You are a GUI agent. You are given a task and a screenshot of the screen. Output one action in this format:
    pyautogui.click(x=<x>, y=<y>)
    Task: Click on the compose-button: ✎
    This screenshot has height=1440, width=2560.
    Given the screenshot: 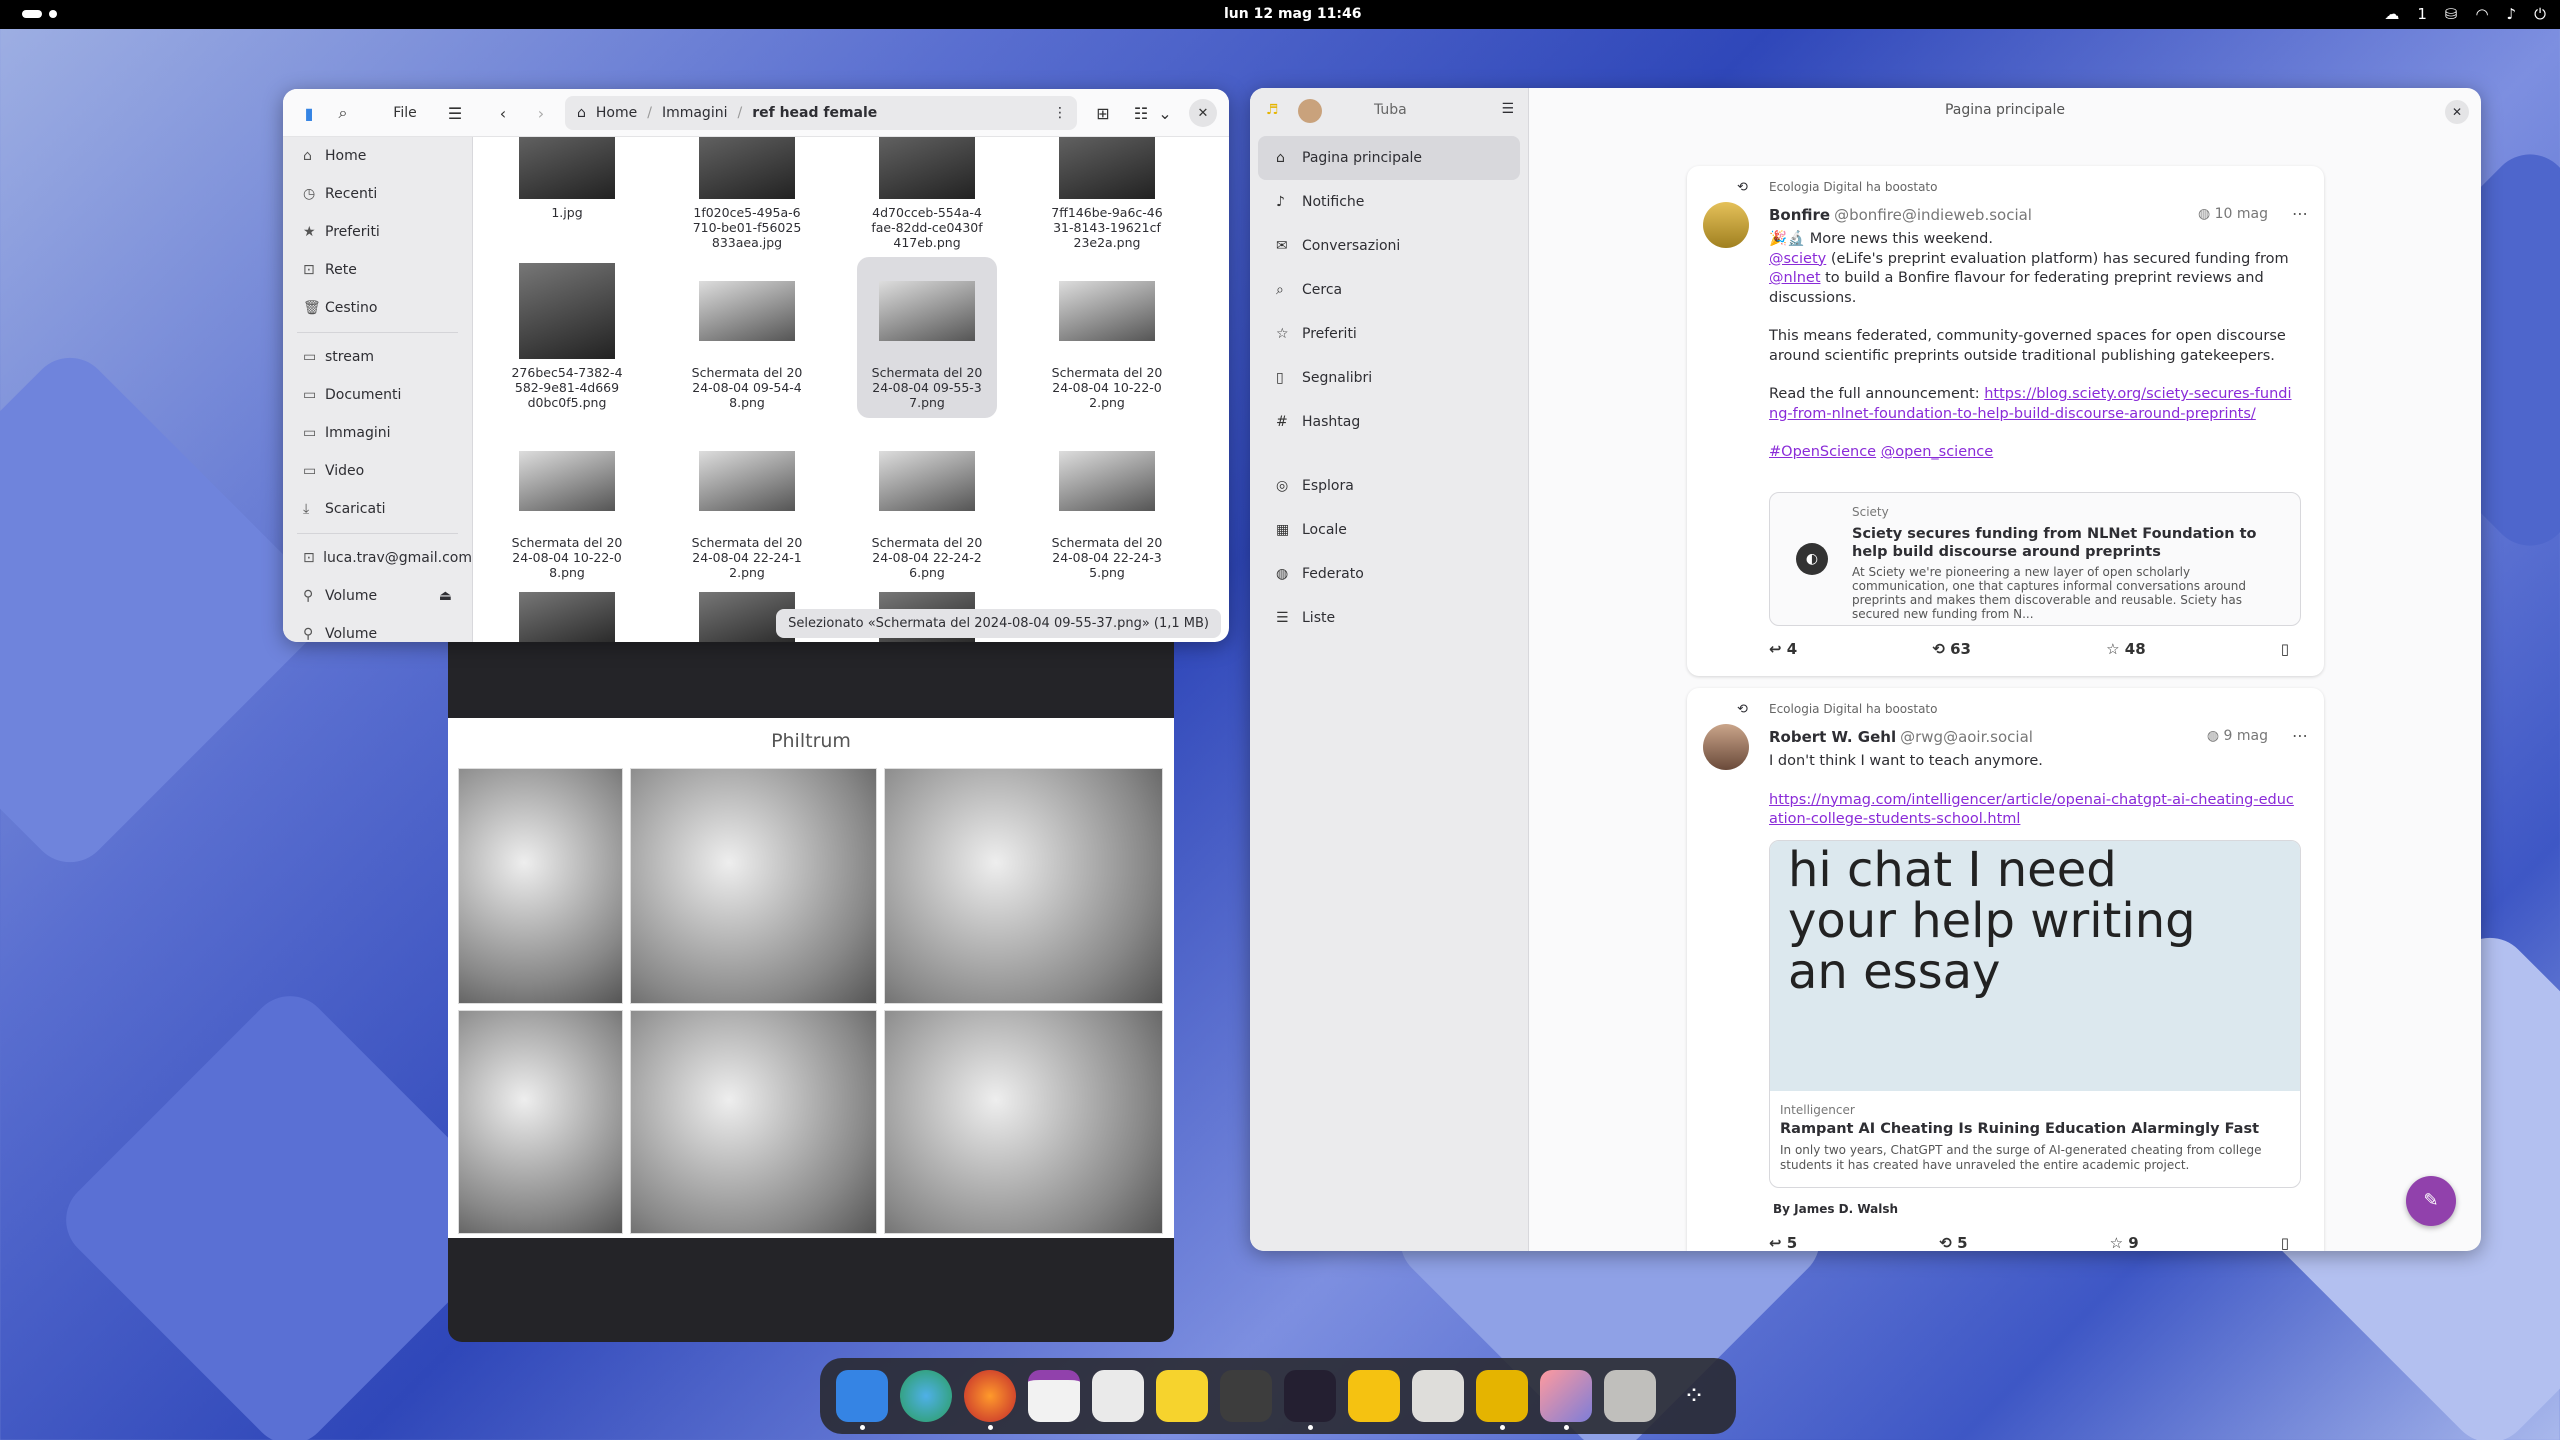 What is the action you would take?
    pyautogui.click(x=2431, y=1201)
    